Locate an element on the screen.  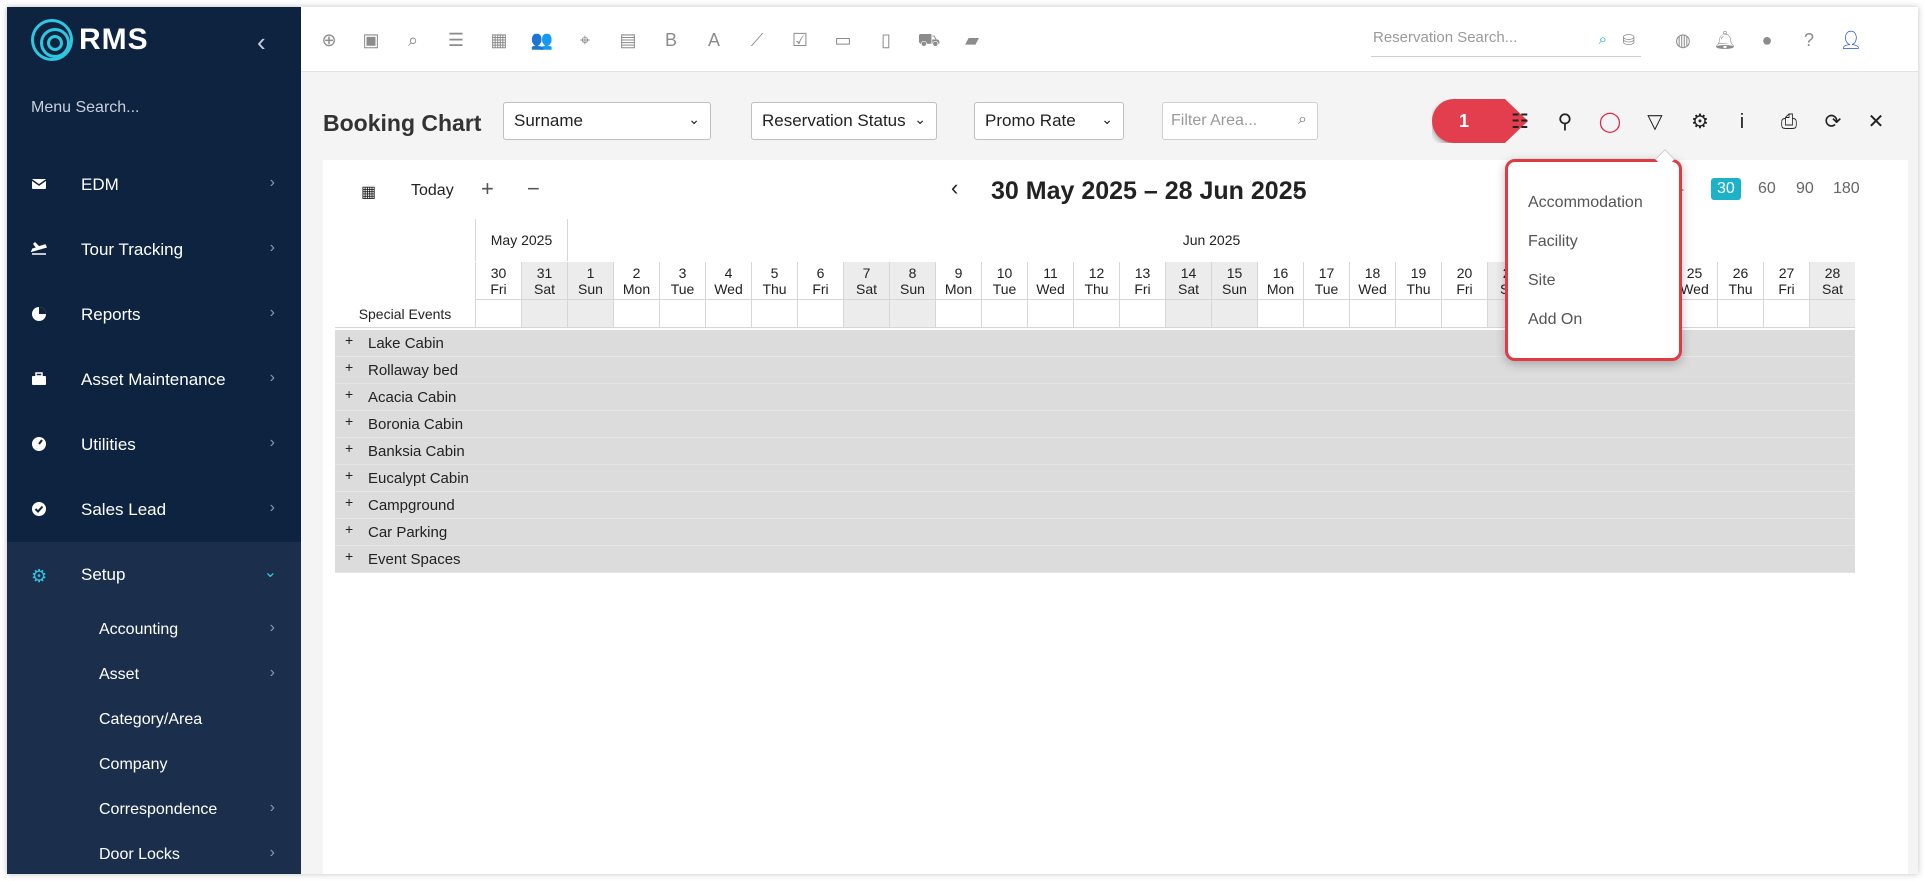
day-header-cell: 15 Sun is located at coordinates (1234, 281).